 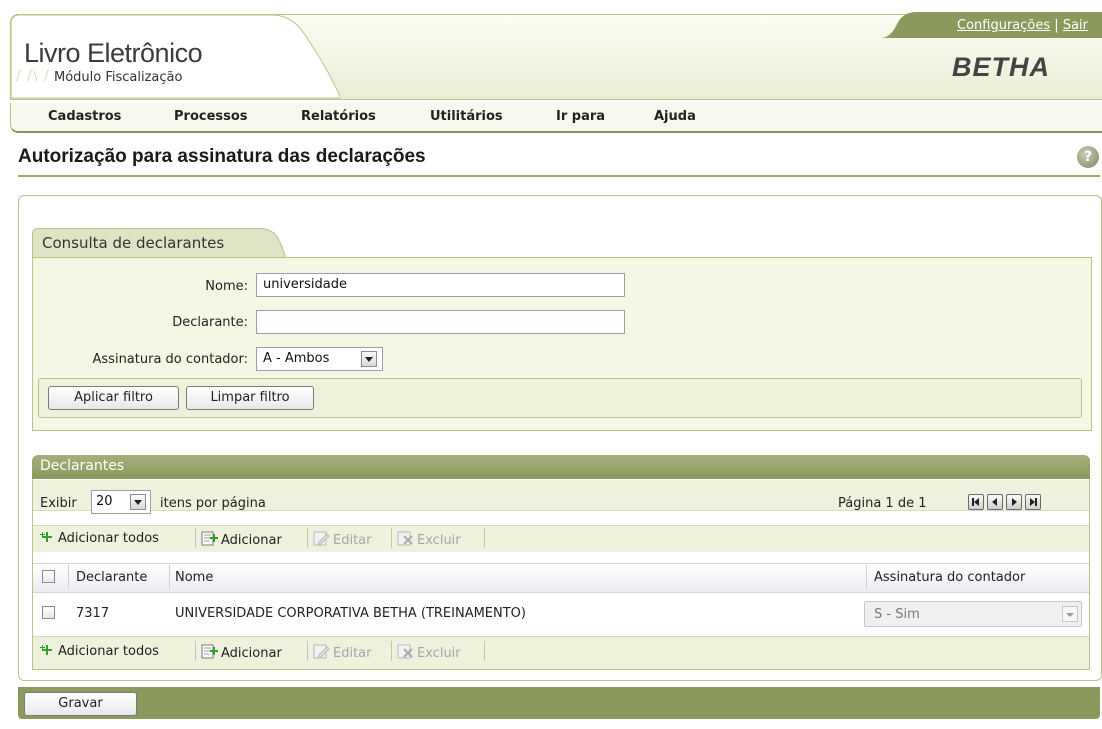 I want to click on column-header-nome: Nome, so click(x=194, y=577).